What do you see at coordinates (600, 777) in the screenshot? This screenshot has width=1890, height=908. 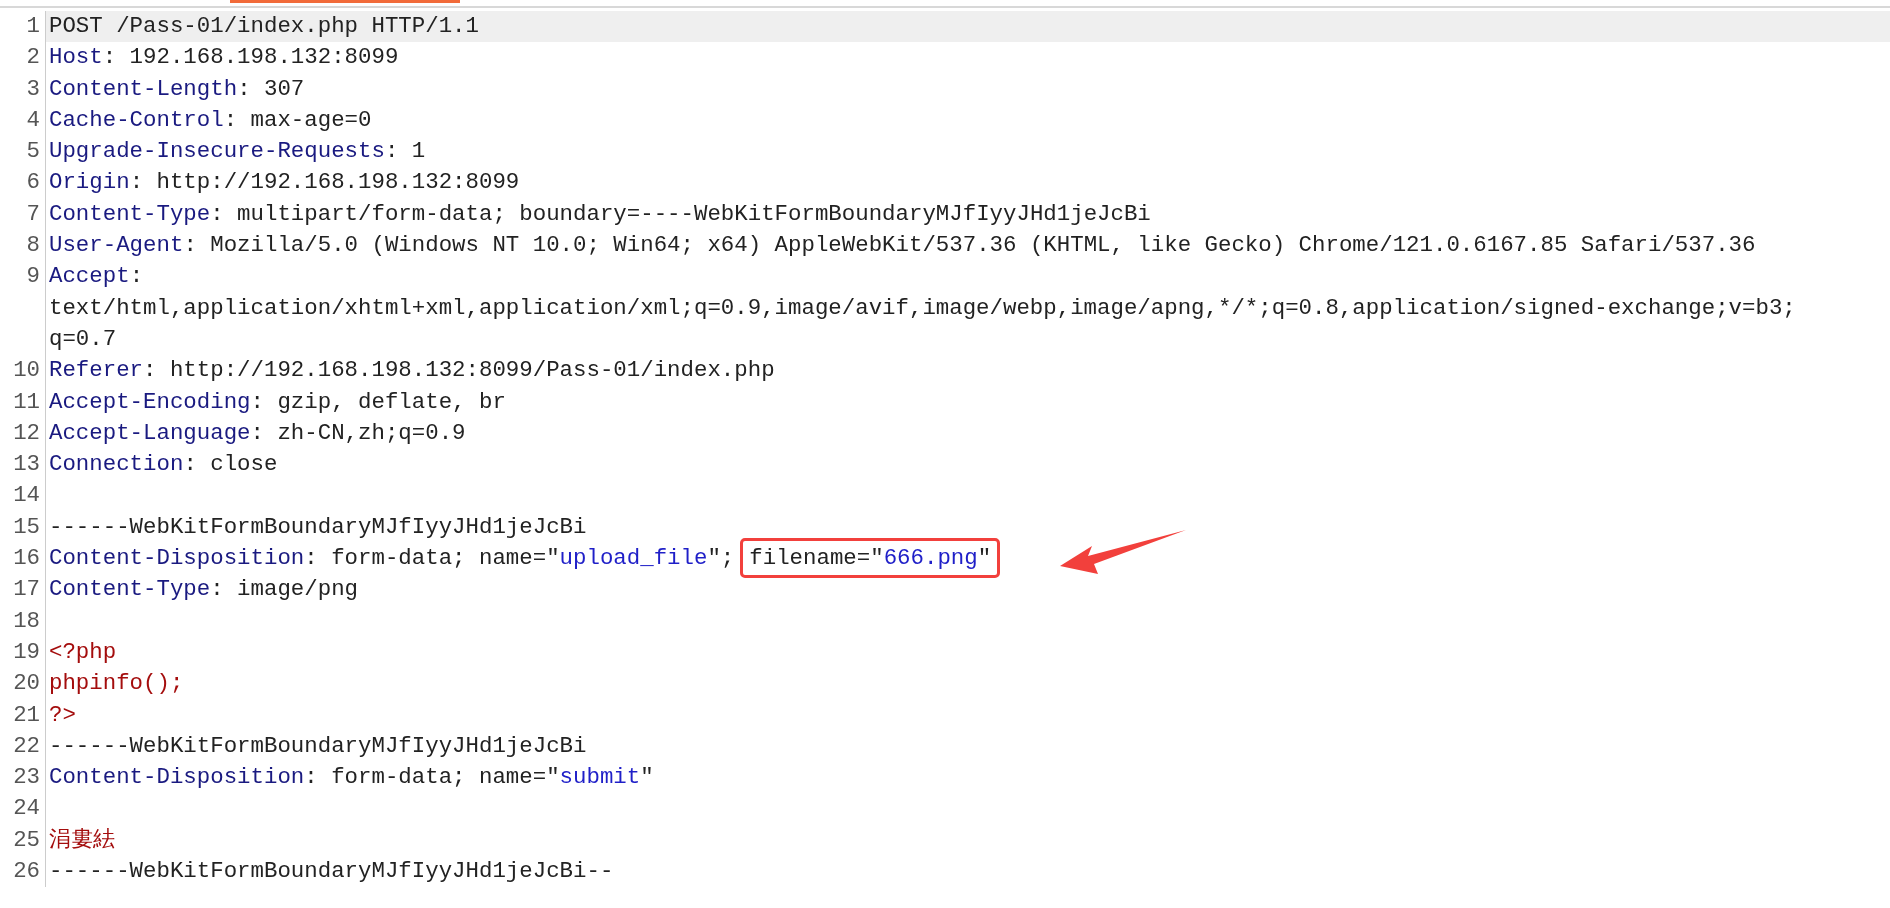 I see `string-value: submit` at bounding box center [600, 777].